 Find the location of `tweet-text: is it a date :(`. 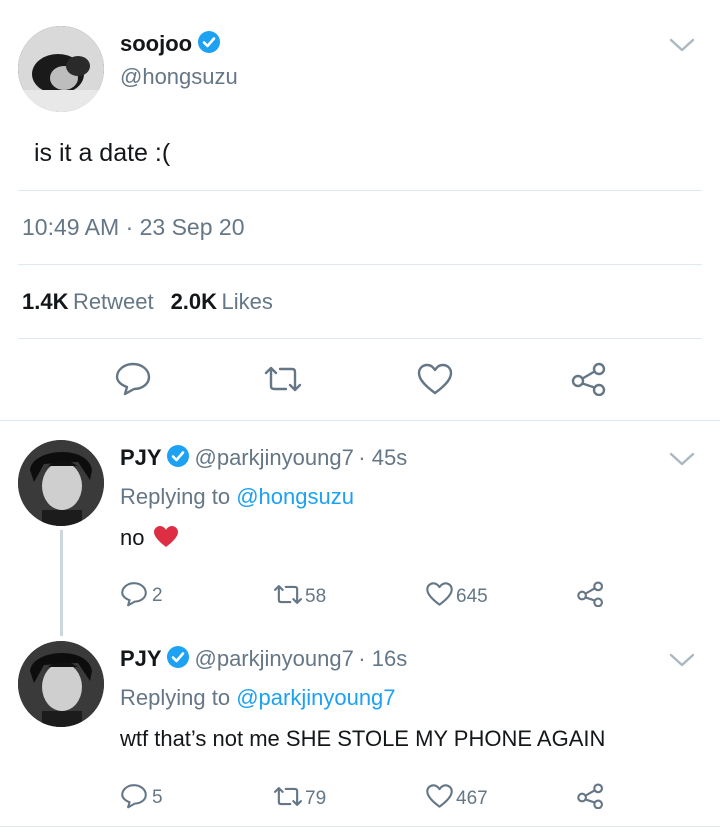

tweet-text: is it a date :( is located at coordinates (102, 153).